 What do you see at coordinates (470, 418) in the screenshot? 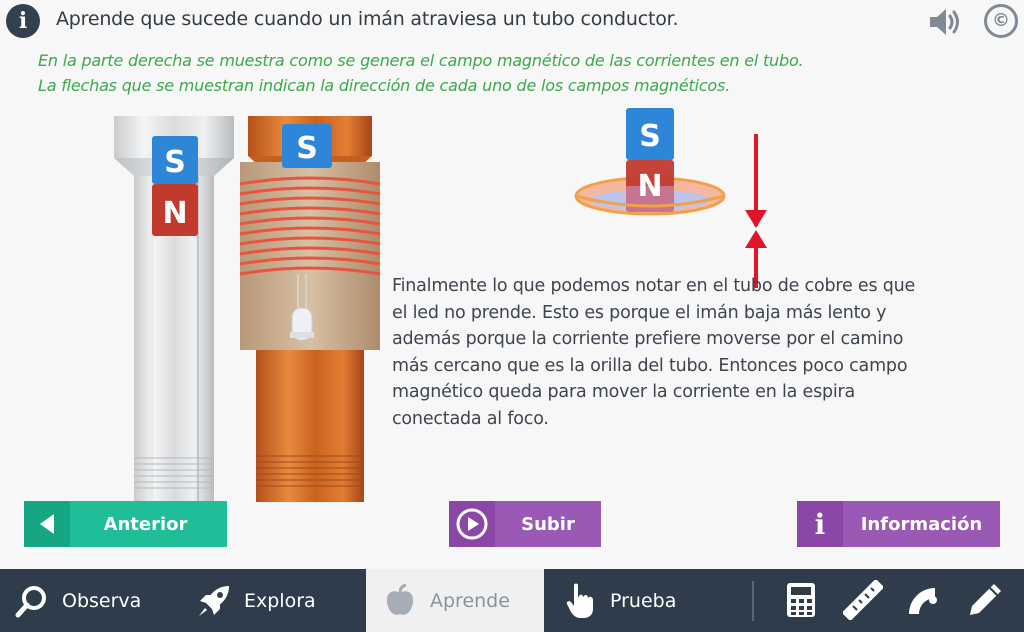
I see `explanation-line: conectada al foco.` at bounding box center [470, 418].